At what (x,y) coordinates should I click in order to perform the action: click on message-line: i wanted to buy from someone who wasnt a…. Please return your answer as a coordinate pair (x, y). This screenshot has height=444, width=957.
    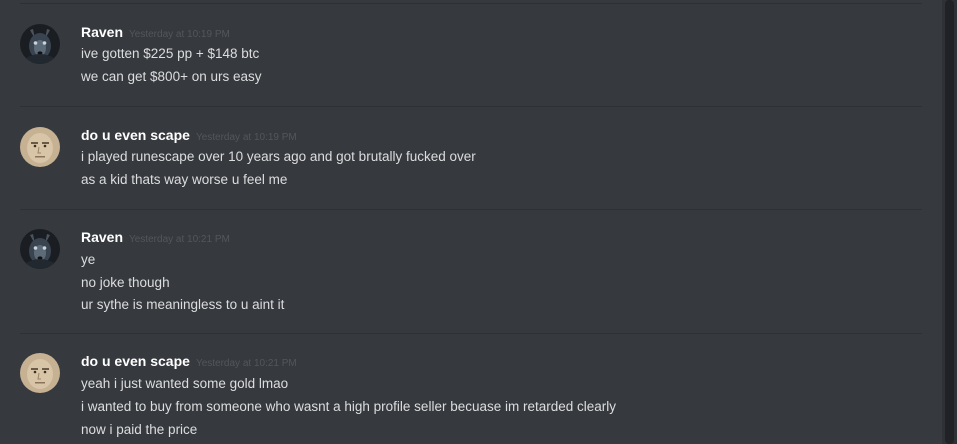
    Looking at the image, I should click on (349, 406).